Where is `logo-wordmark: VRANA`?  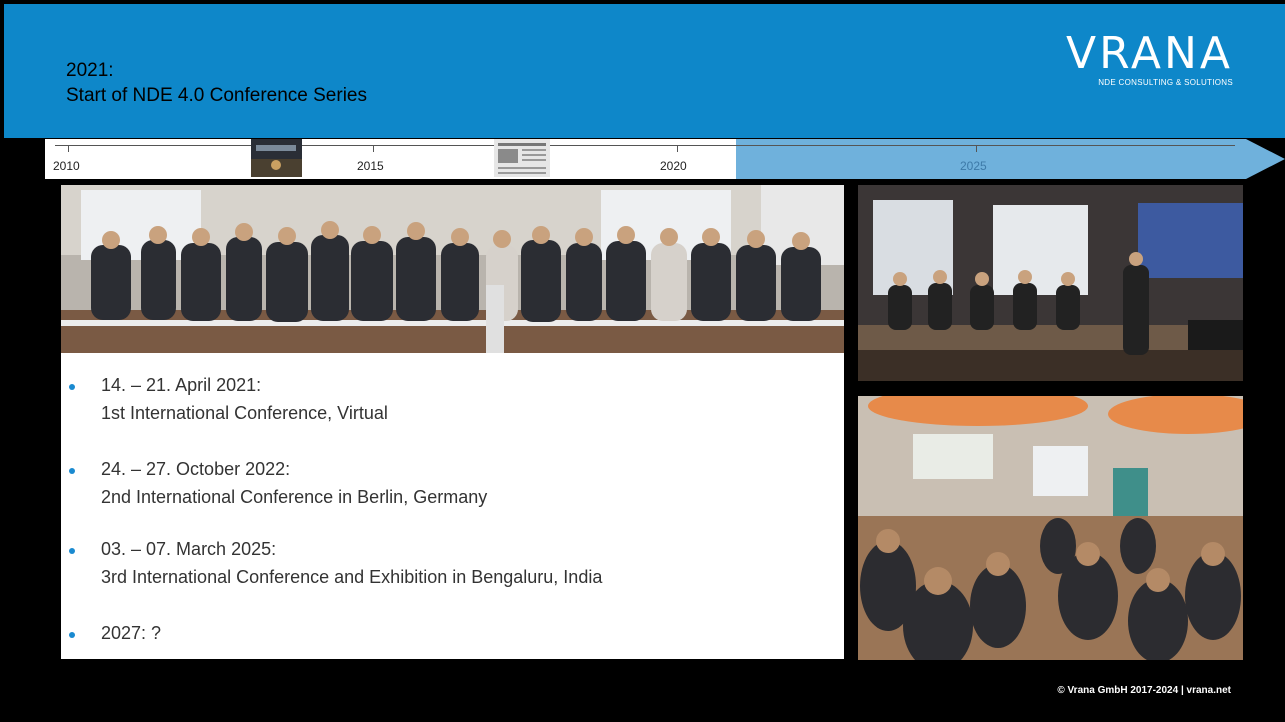
logo-wordmark: VRANA is located at coordinates (1149, 53).